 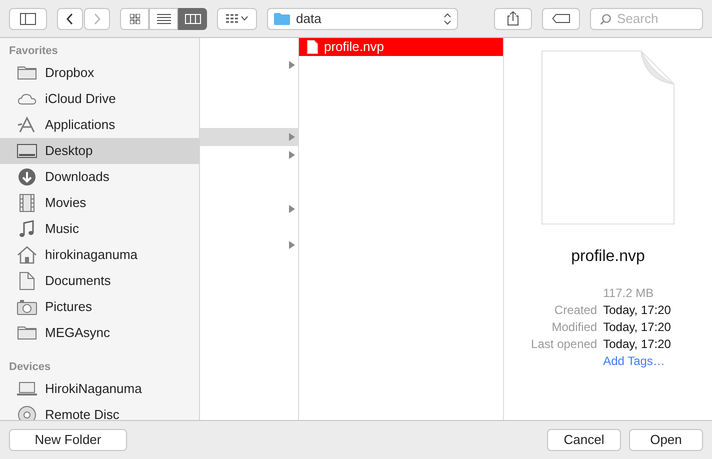 What do you see at coordinates (99, 307) in the screenshot?
I see `sidebar-item: Pictures` at bounding box center [99, 307].